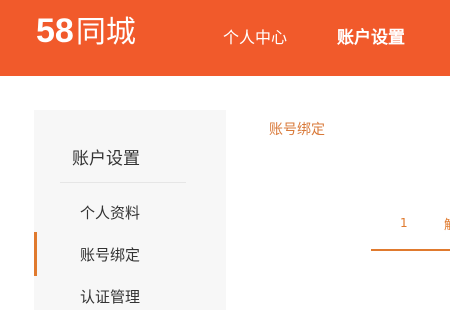 The height and width of the screenshot is (310, 450). I want to click on logo-text: 同城, so click(105, 32).